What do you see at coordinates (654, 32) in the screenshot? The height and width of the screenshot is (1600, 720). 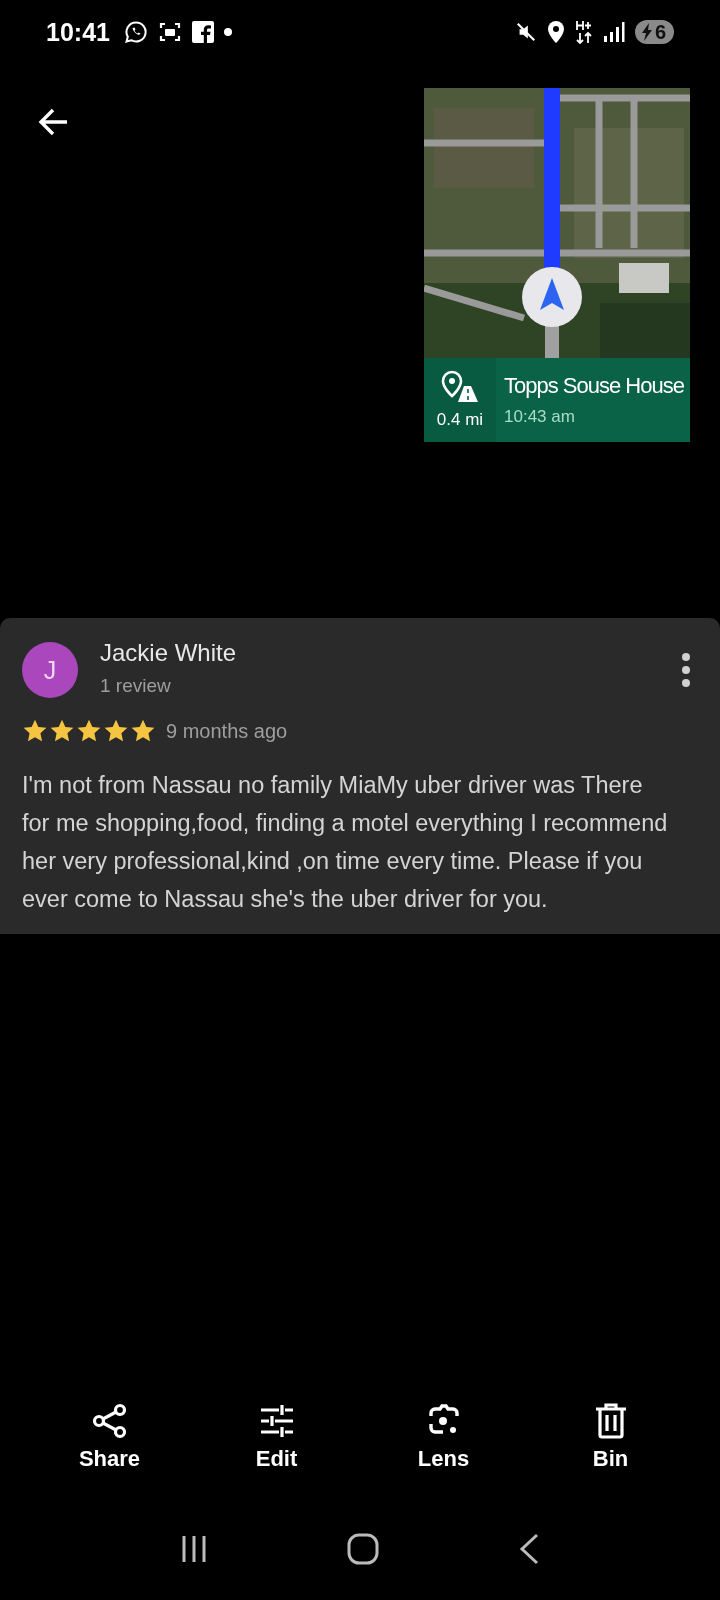 I see `battery-indicator: 6` at bounding box center [654, 32].